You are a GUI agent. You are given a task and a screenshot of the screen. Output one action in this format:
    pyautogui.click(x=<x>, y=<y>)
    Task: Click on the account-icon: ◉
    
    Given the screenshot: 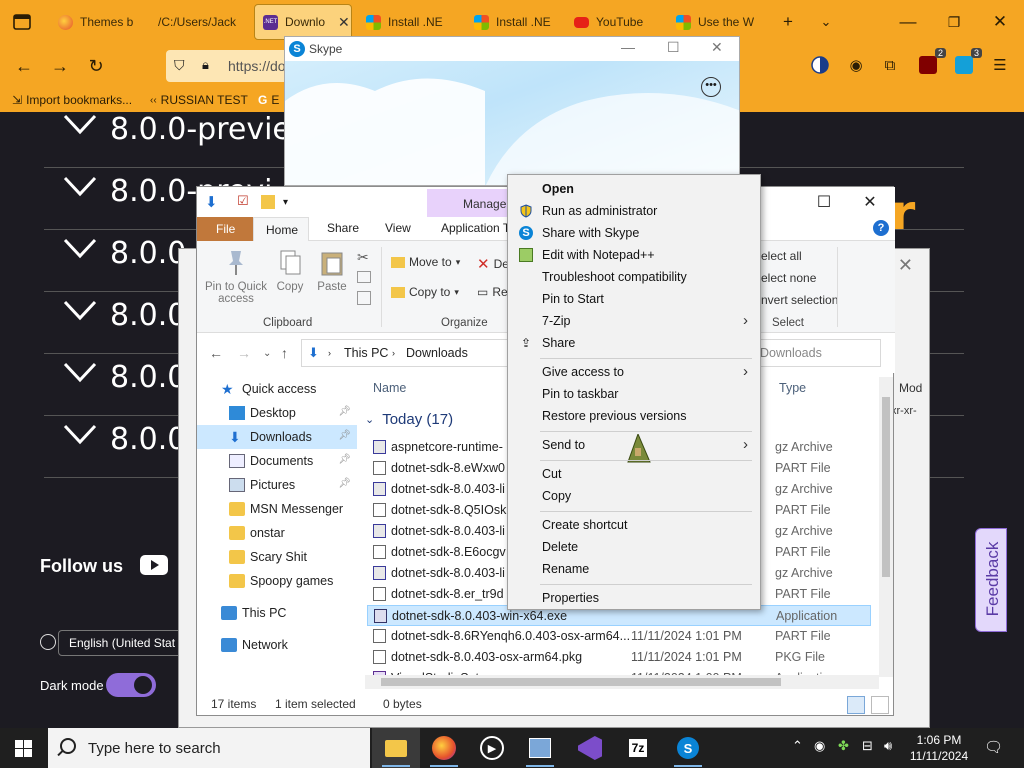 What is the action you would take?
    pyautogui.click(x=856, y=65)
    